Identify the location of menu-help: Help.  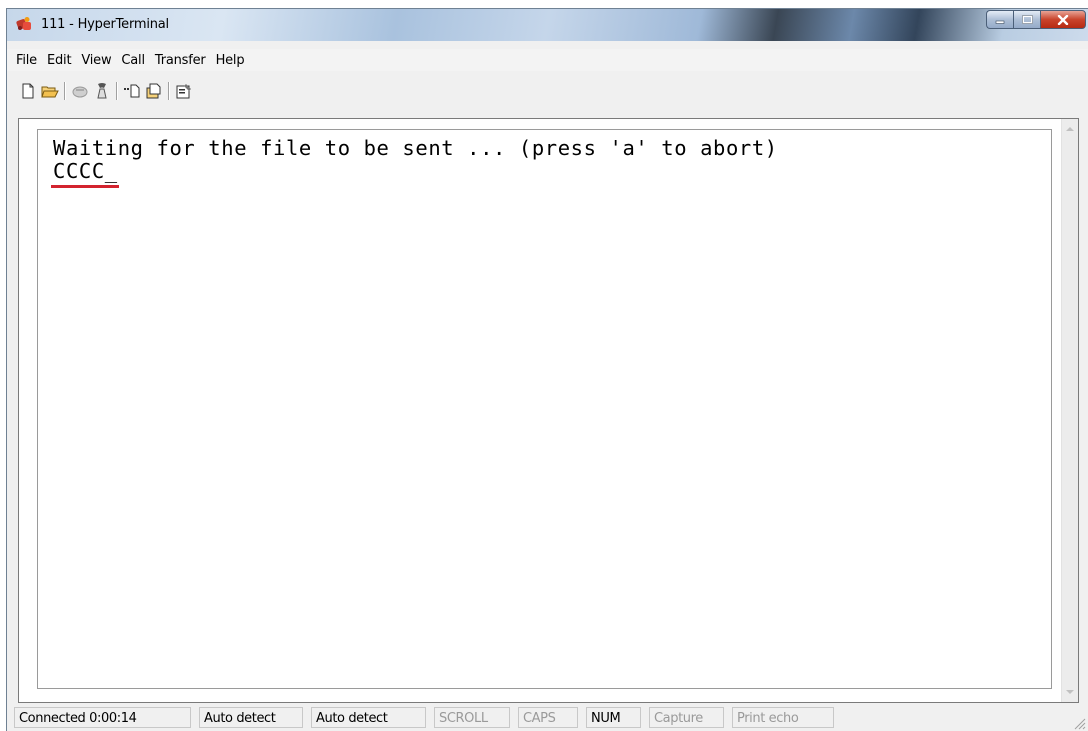
(230, 60).